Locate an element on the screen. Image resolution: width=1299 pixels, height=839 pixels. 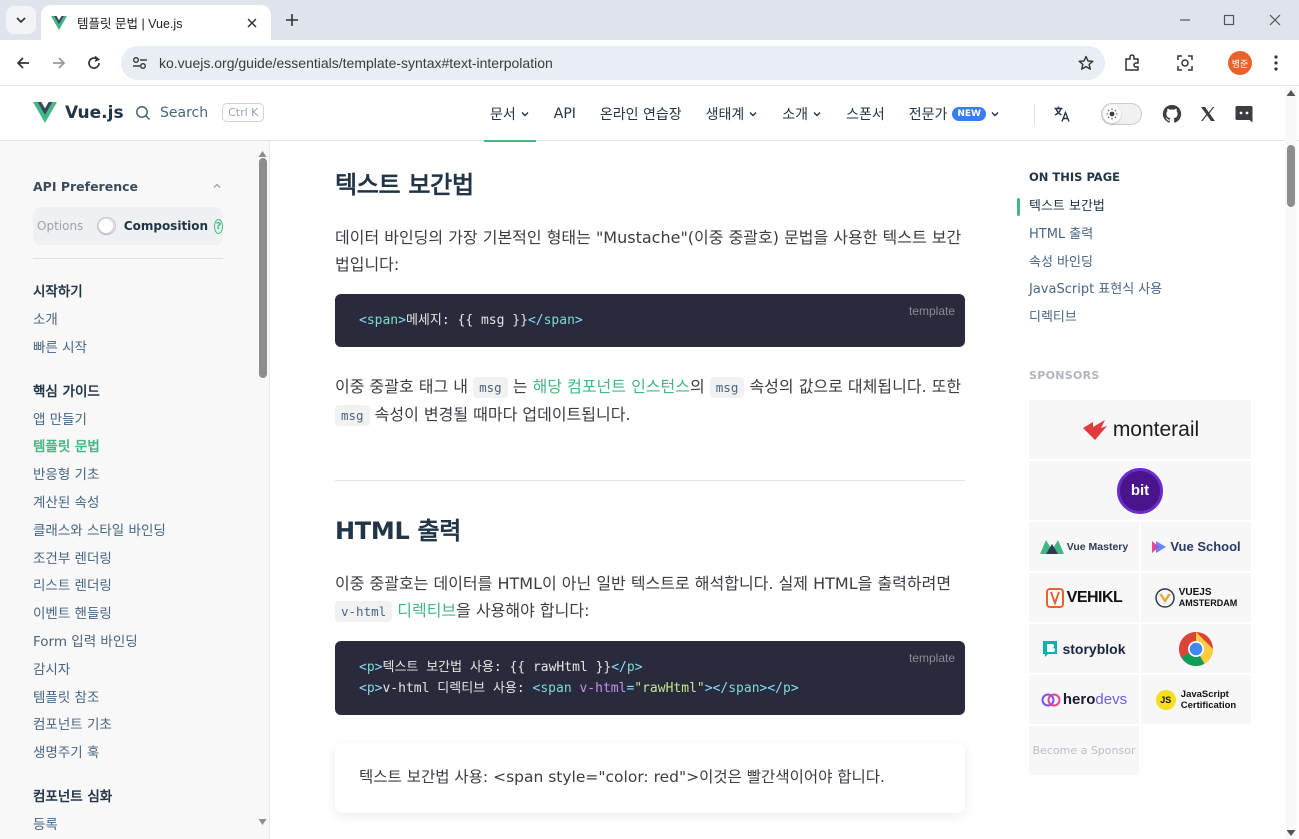
dark-mode-toggle is located at coordinates (1121, 114).